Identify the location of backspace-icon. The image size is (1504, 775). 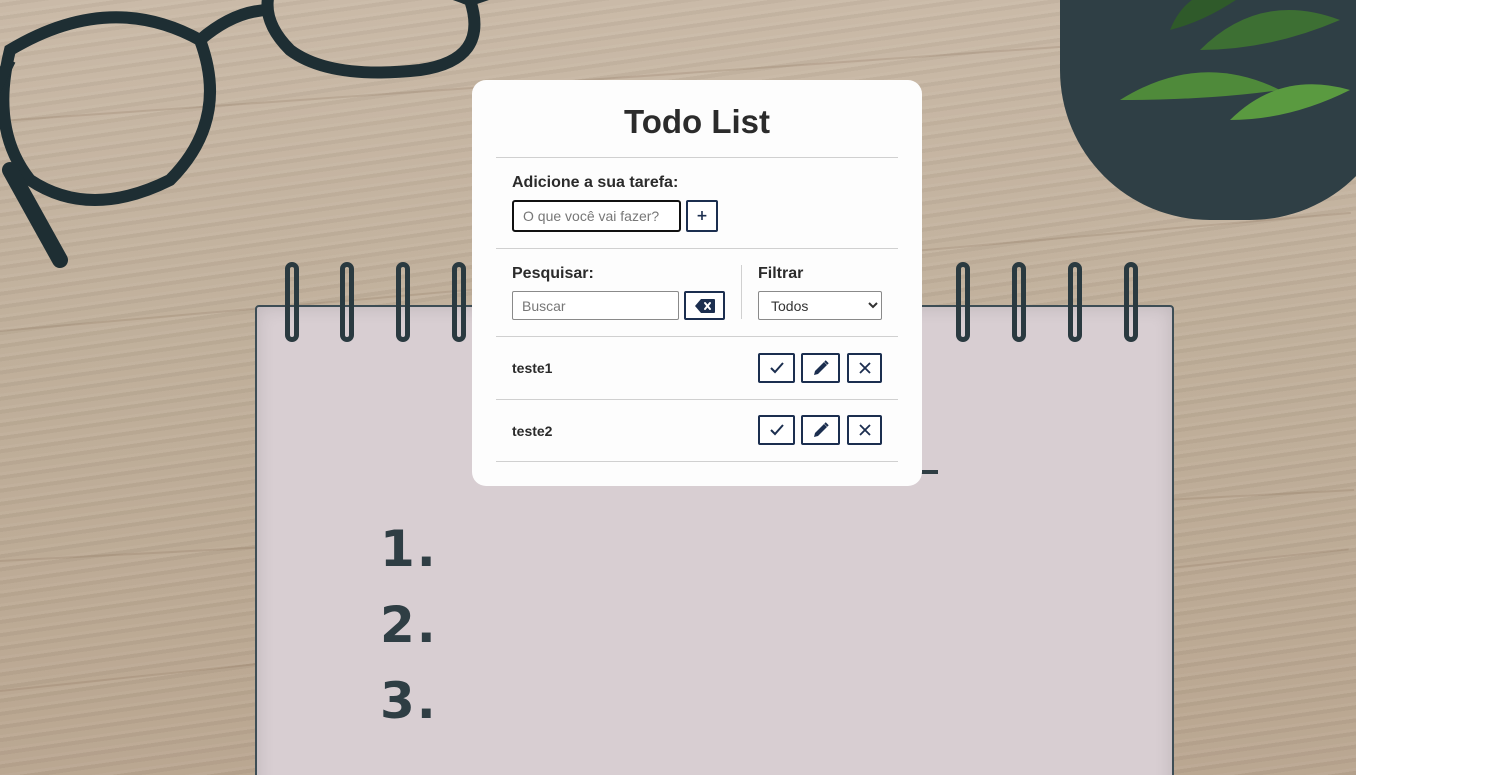
(704, 305).